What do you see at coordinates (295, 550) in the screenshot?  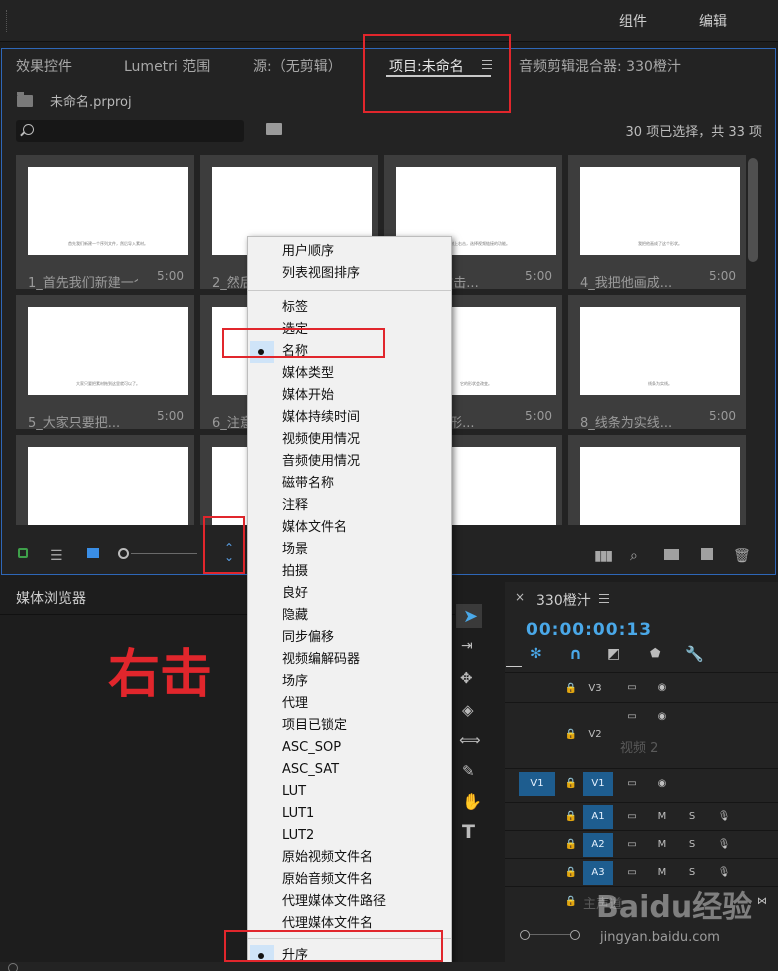 I see `menu-item: 场景` at bounding box center [295, 550].